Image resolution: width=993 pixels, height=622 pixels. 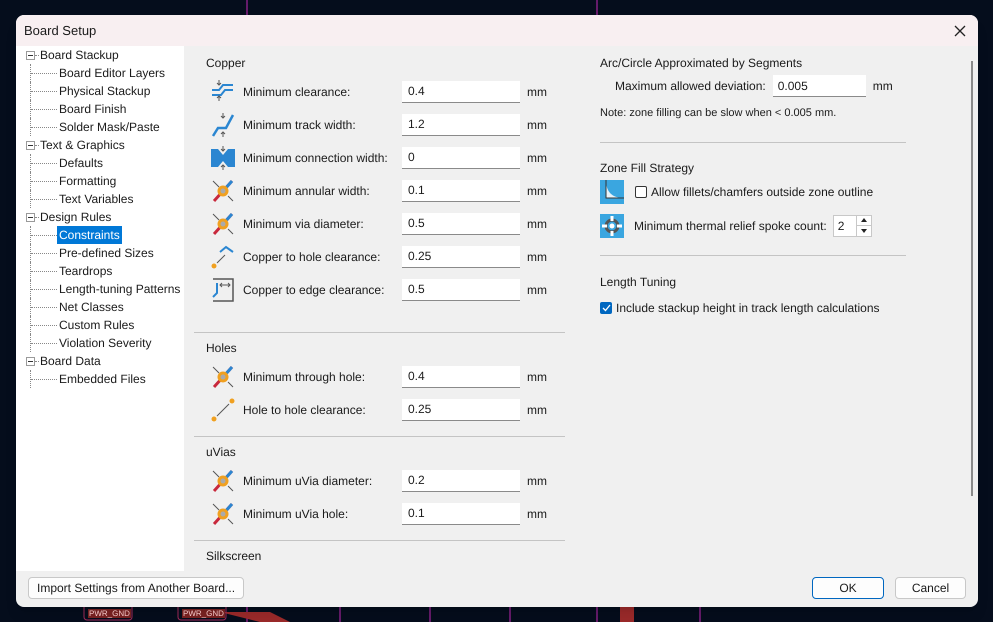 What do you see at coordinates (96, 325) in the screenshot?
I see `tree-item: Custom Rules` at bounding box center [96, 325].